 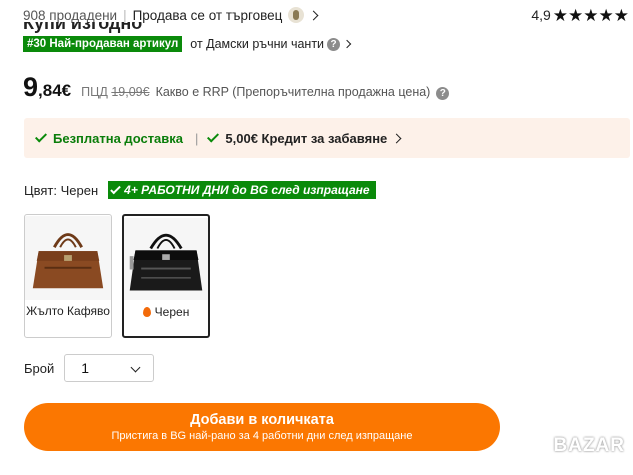 I want to click on sold-count: 908 продадени, so click(x=70, y=15).